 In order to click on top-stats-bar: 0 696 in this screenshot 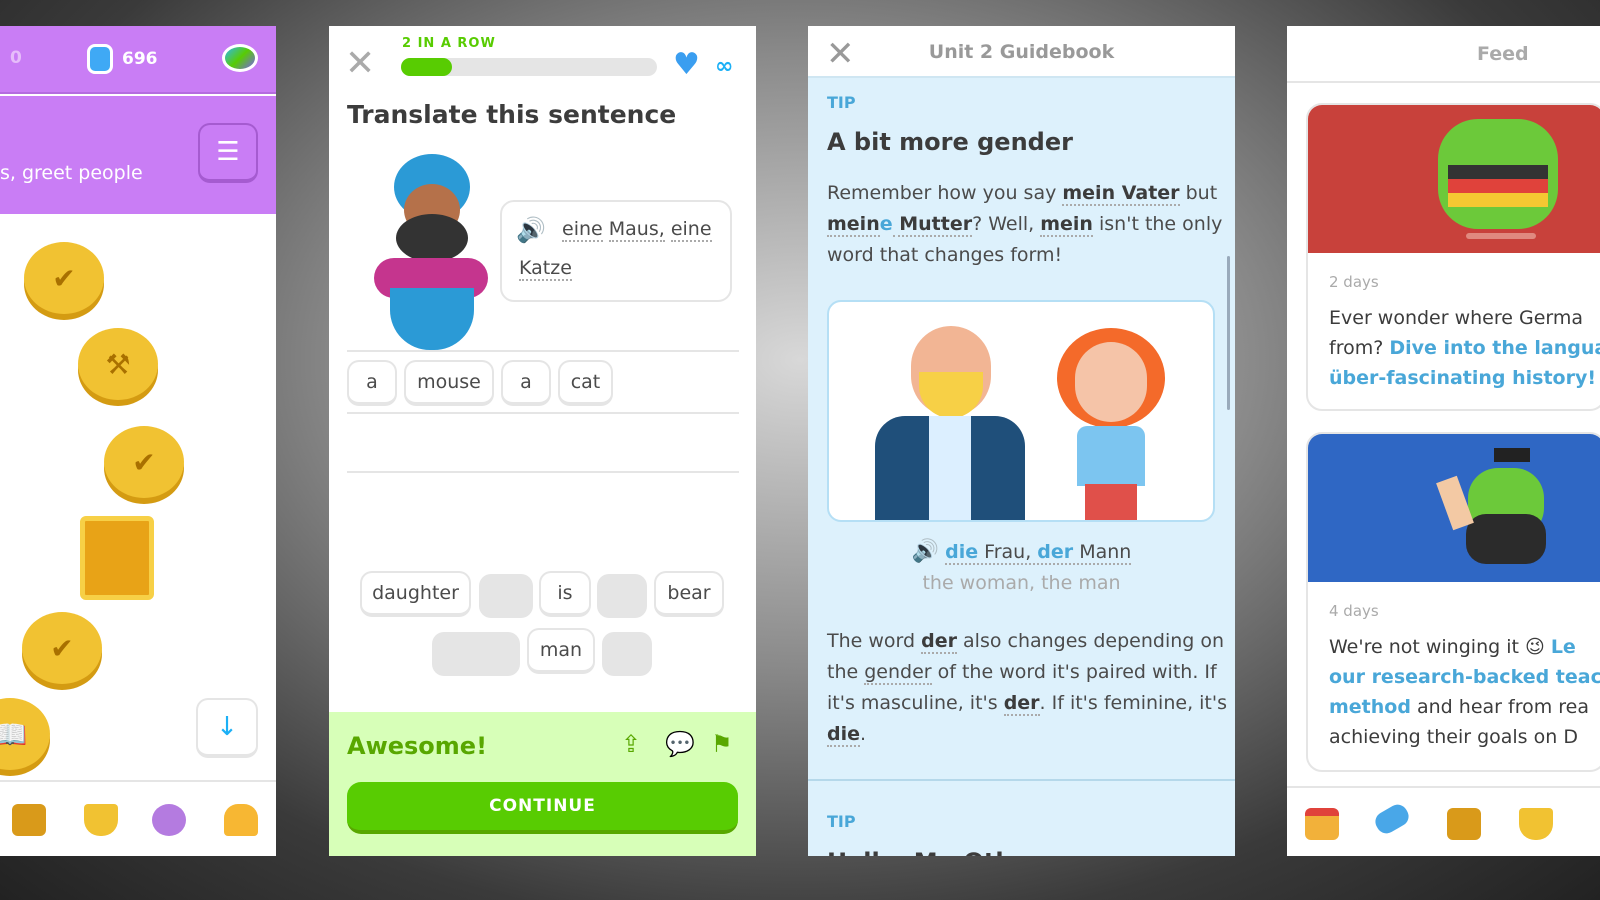, I will do `click(138, 60)`.